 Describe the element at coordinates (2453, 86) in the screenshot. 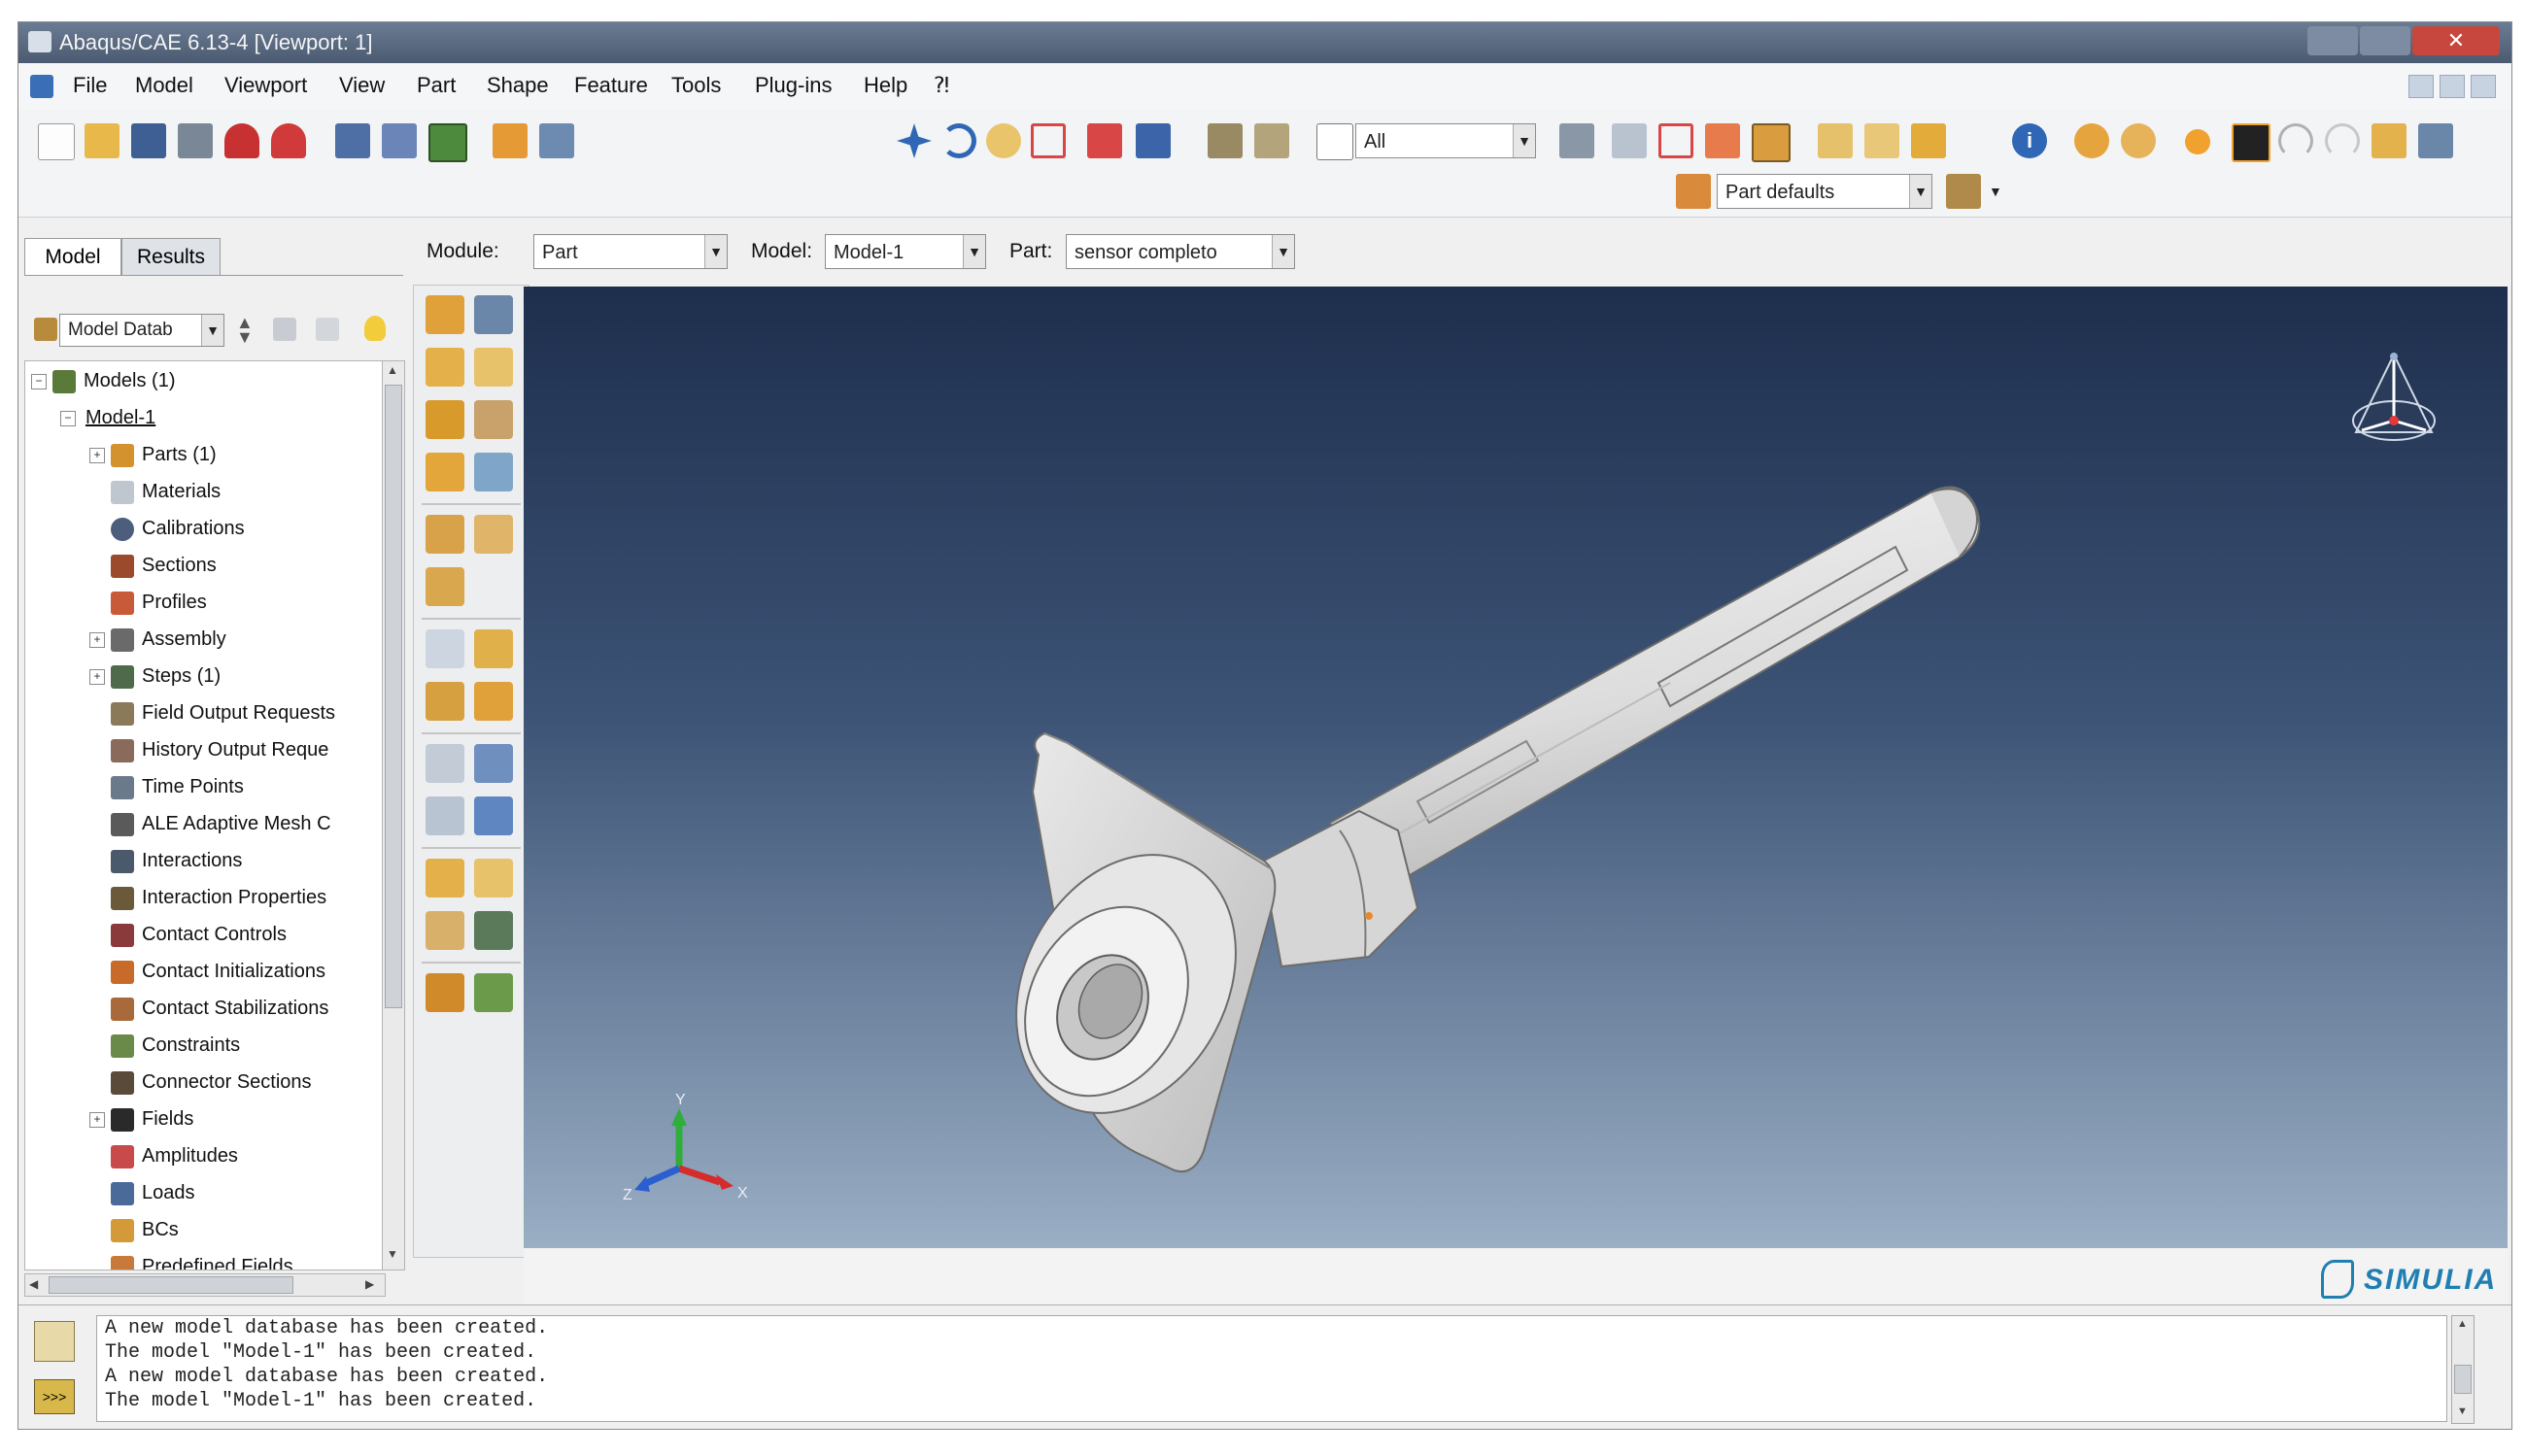

I see `mdi-restore-button` at that location.